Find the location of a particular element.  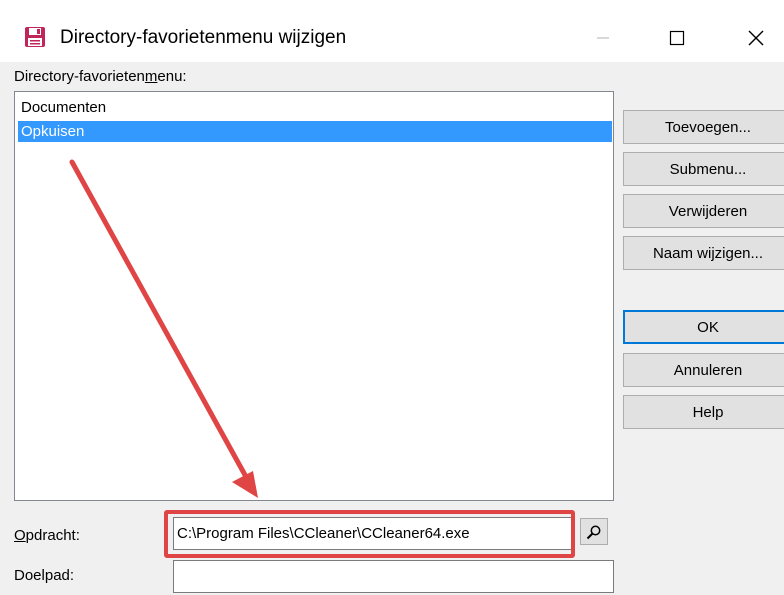

window-title: Directory-favorietenmenu wijzigen is located at coordinates (203, 37).